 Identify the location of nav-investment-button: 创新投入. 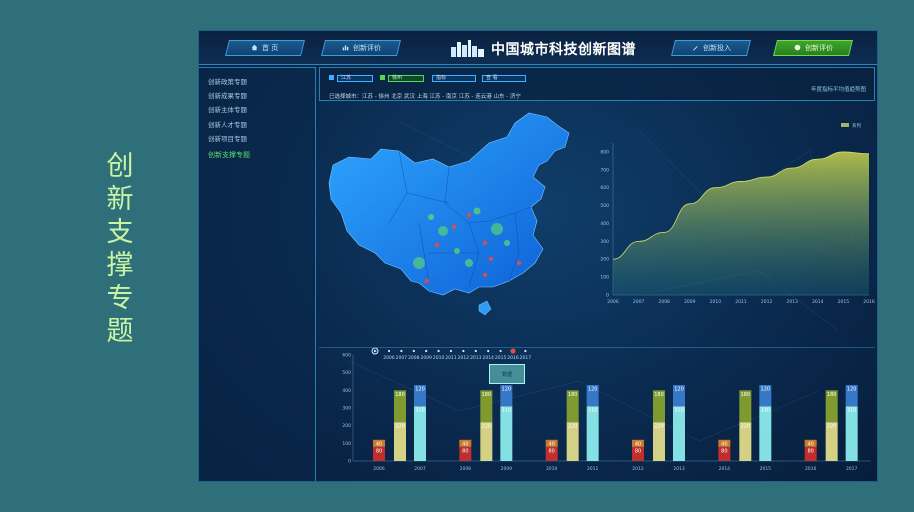
(711, 48).